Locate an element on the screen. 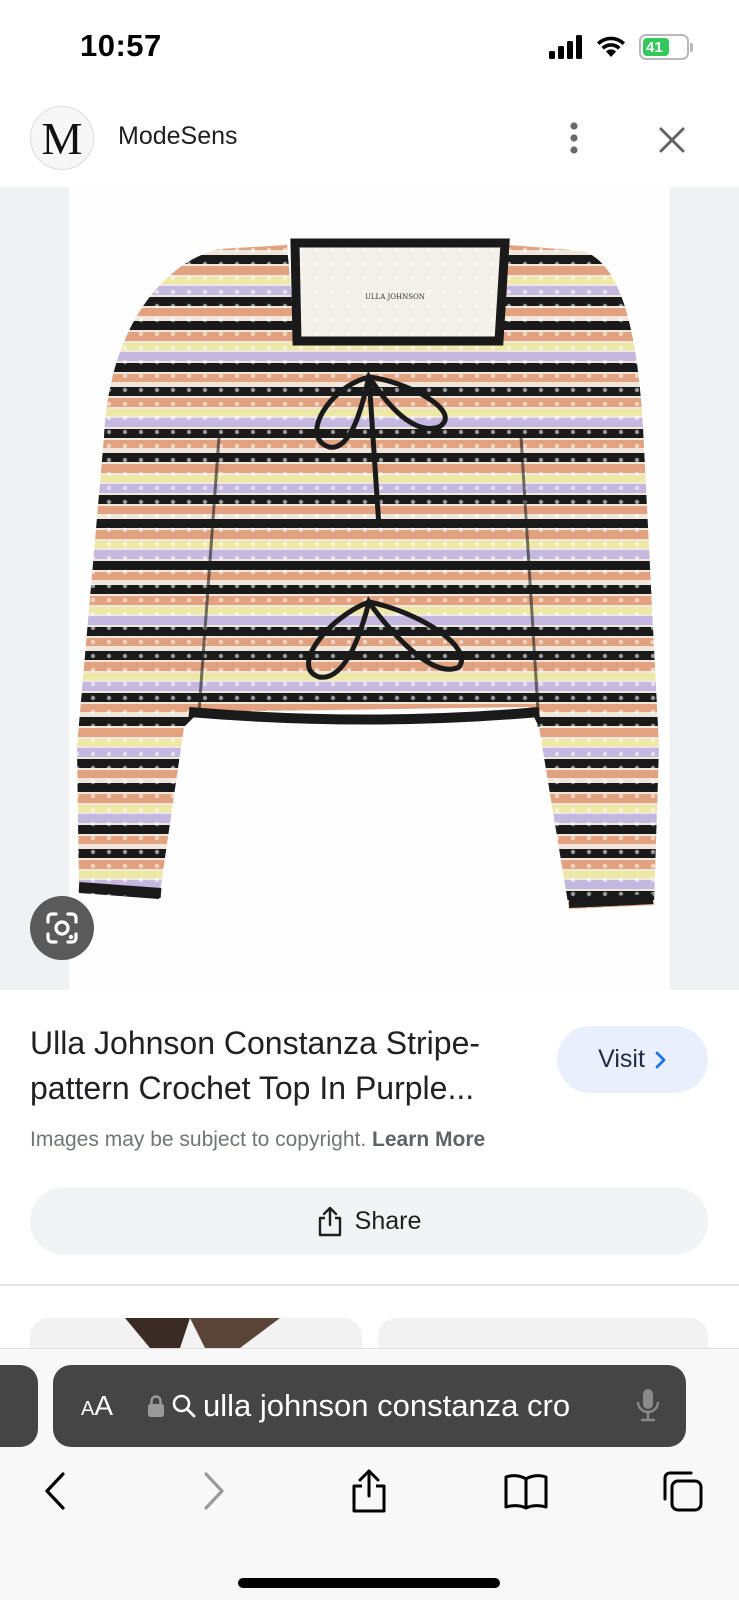 Image resolution: width=739 pixels, height=1600 pixels. copyright-text: Images may be subject to copyright. is located at coordinates (198, 1139).